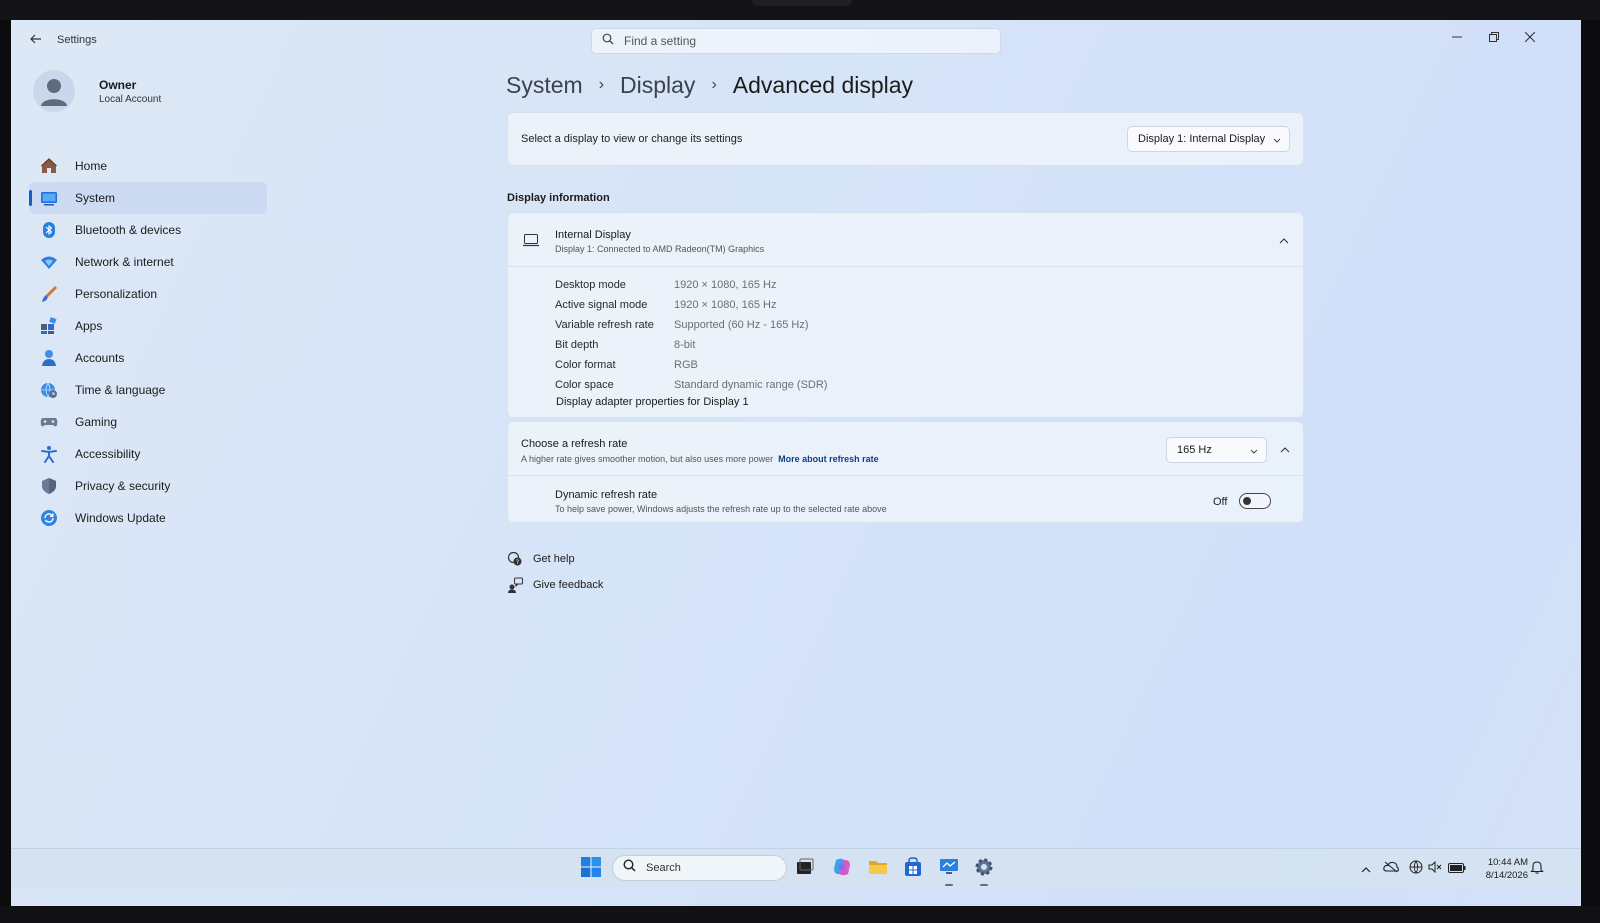  I want to click on clock: 10:44 AM 8/14/2026, so click(1497, 869).